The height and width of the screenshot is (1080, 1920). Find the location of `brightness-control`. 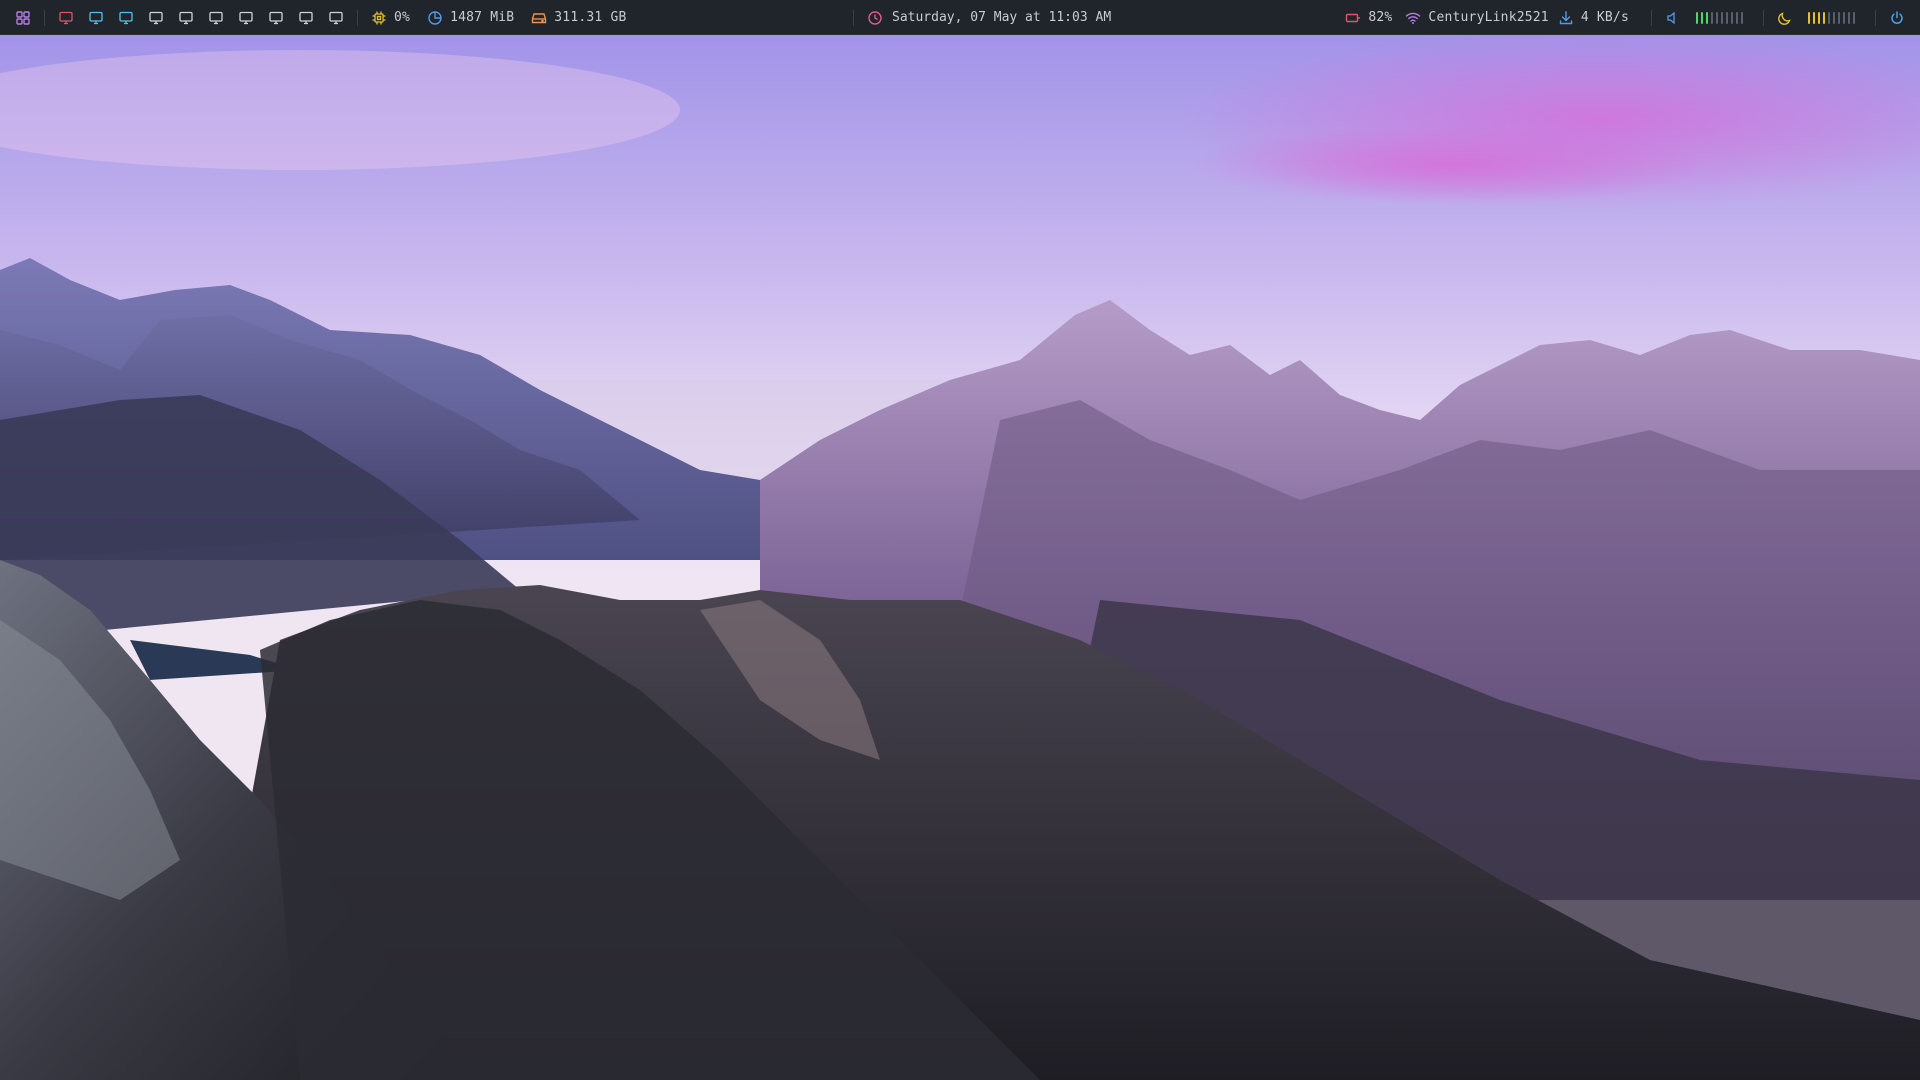

brightness-control is located at coordinates (1815, 18).